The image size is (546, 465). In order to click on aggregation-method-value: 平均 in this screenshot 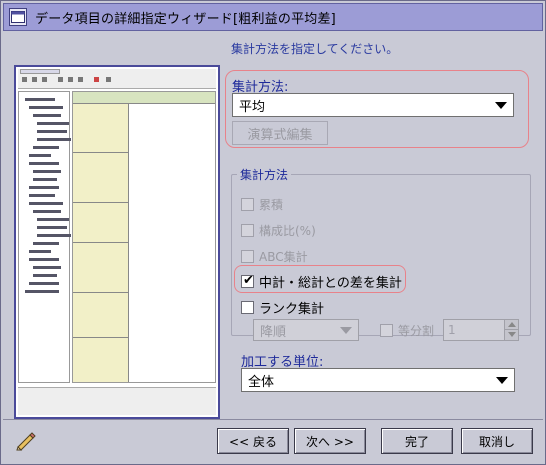, I will do `click(252, 107)`.